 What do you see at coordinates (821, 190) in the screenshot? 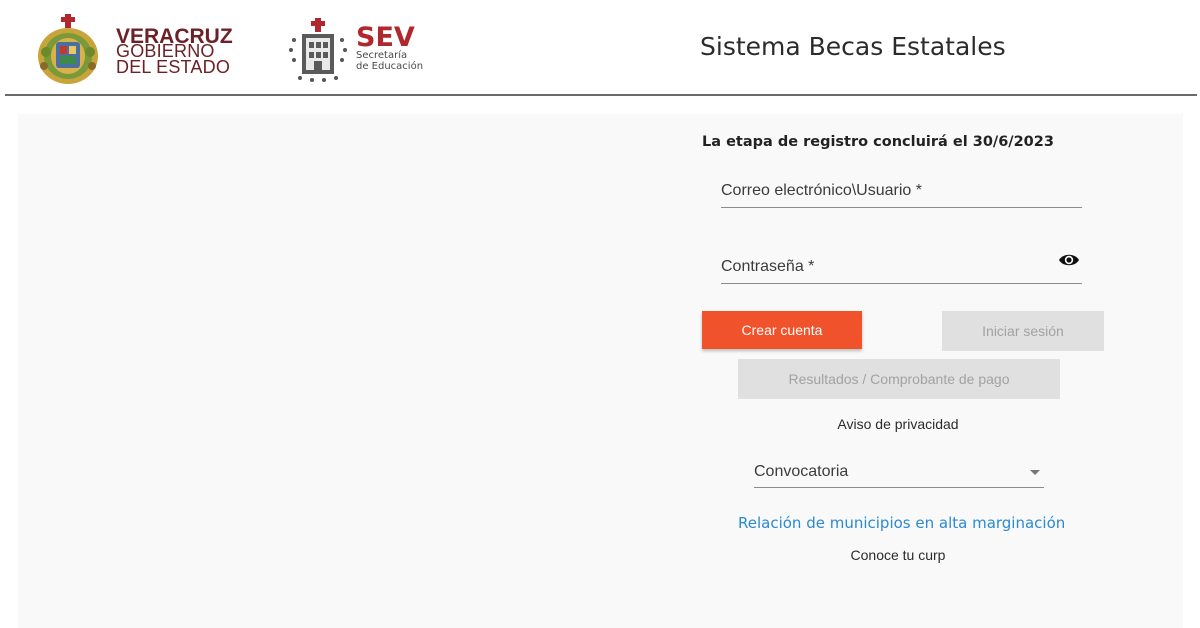
I see `email-field-label: Correo electrónico\Usuario *` at bounding box center [821, 190].